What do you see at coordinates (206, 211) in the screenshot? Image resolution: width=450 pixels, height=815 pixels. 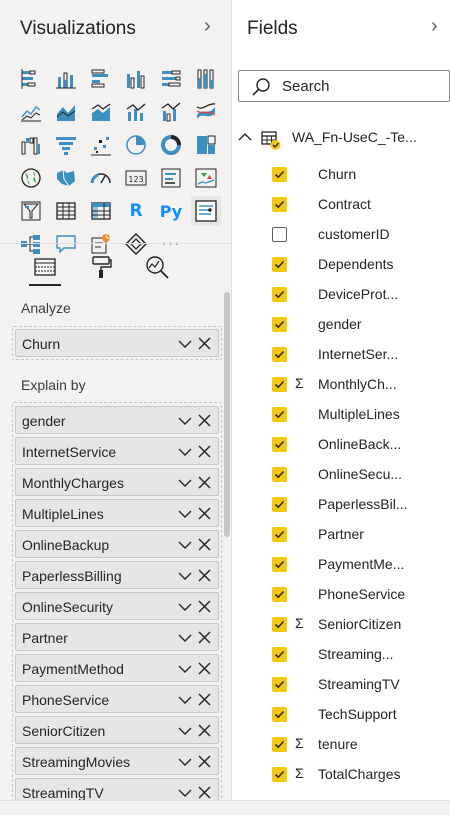 I see `key-influencers-icon` at bounding box center [206, 211].